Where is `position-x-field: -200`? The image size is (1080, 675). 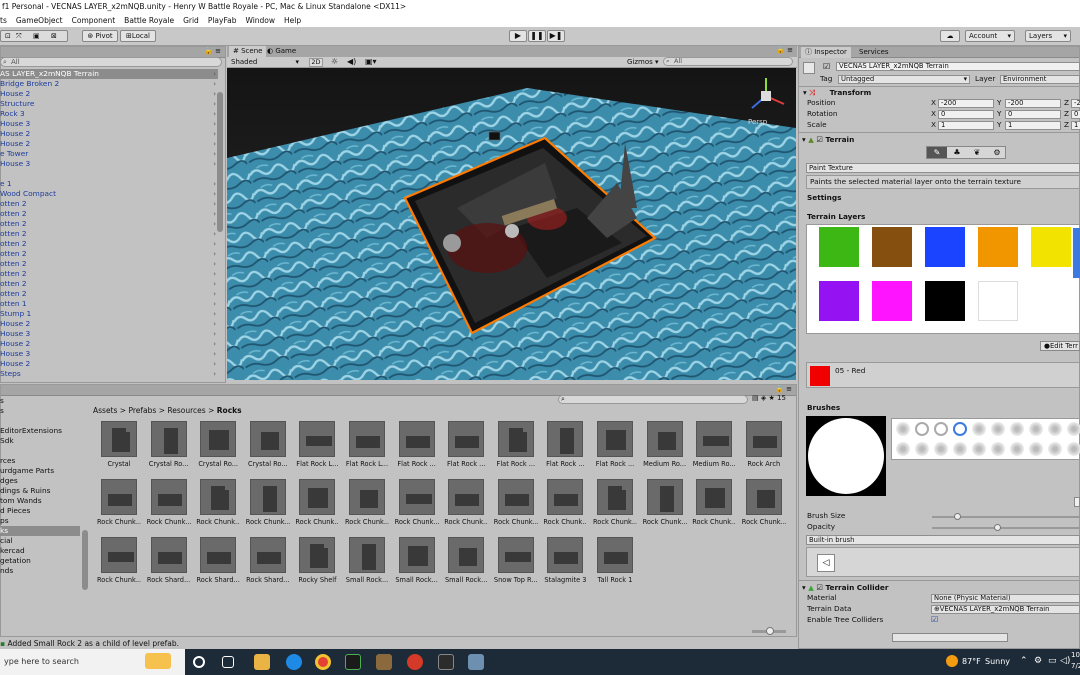 position-x-field: -200 is located at coordinates (966, 103).